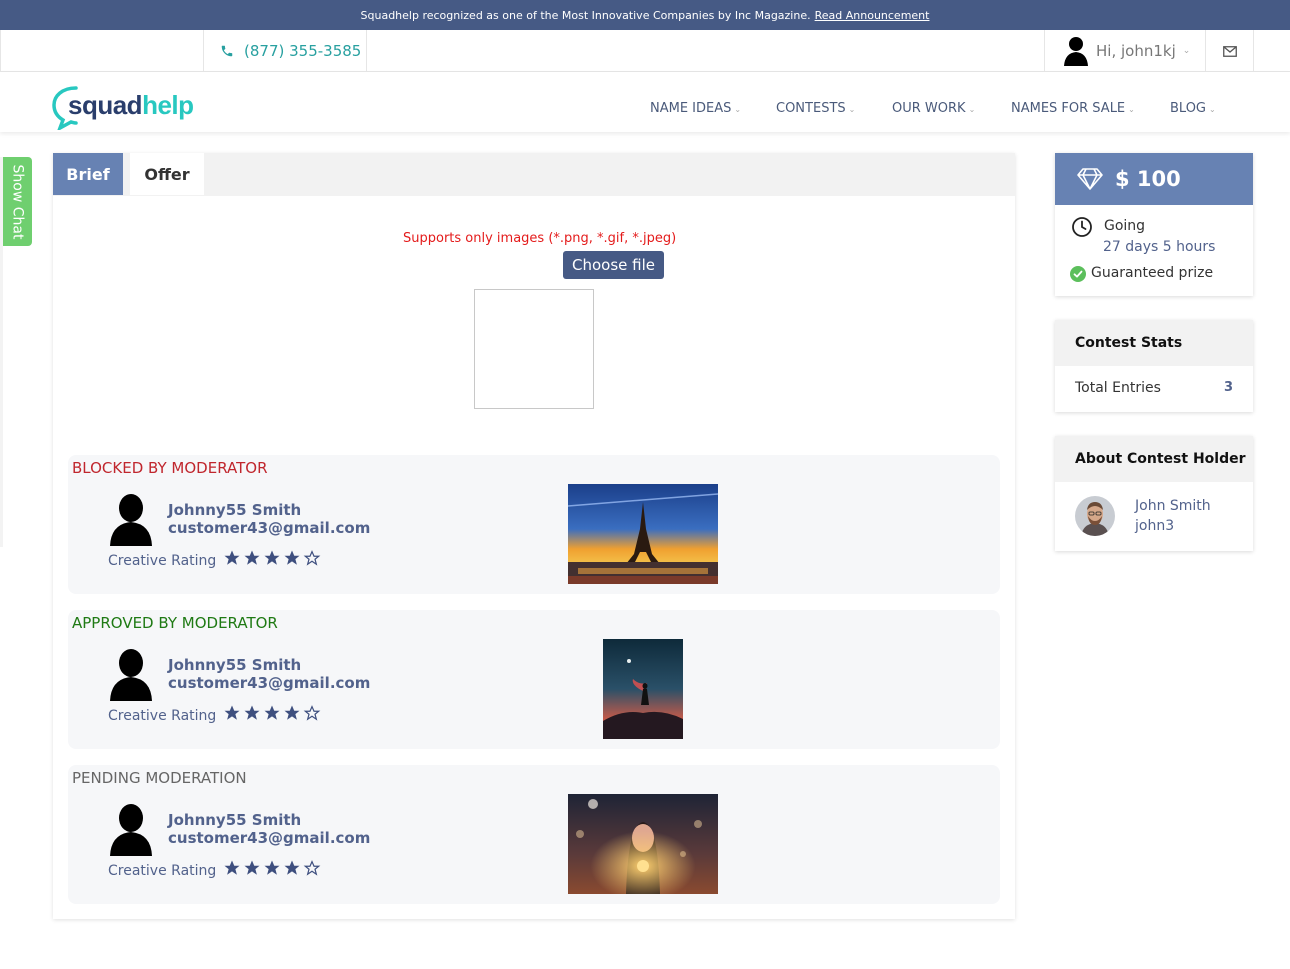 The height and width of the screenshot is (969, 1290). What do you see at coordinates (303, 51) in the screenshot?
I see `phone-number: (877) 355-3585` at bounding box center [303, 51].